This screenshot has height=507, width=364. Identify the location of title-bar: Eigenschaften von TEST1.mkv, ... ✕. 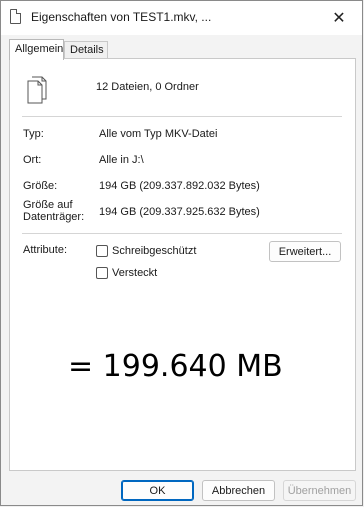
(181, 18).